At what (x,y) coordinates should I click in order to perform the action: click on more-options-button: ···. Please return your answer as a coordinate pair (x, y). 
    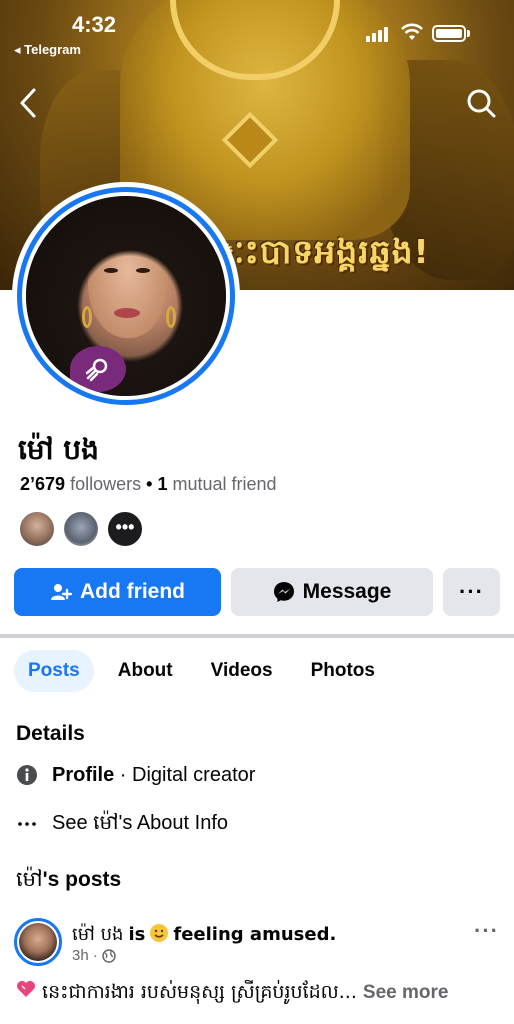
    Looking at the image, I should click on (471, 592).